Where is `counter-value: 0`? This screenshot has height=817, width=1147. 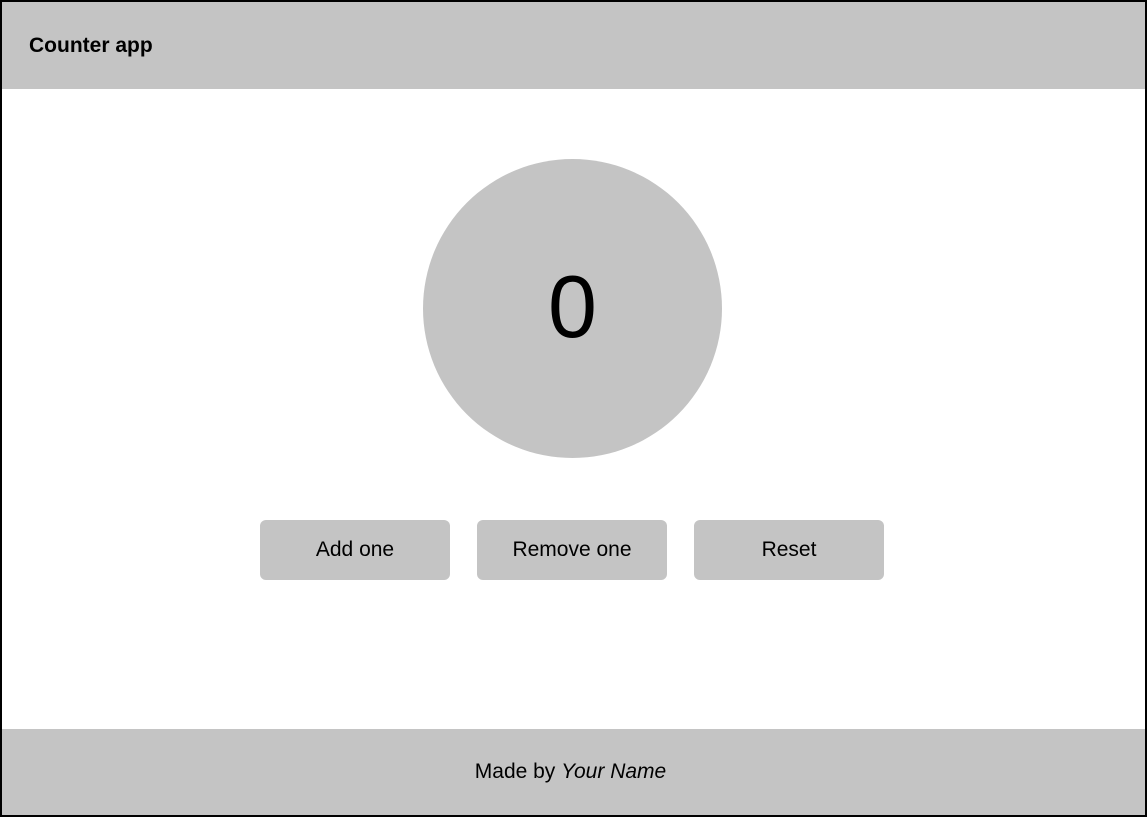 counter-value: 0 is located at coordinates (572, 306).